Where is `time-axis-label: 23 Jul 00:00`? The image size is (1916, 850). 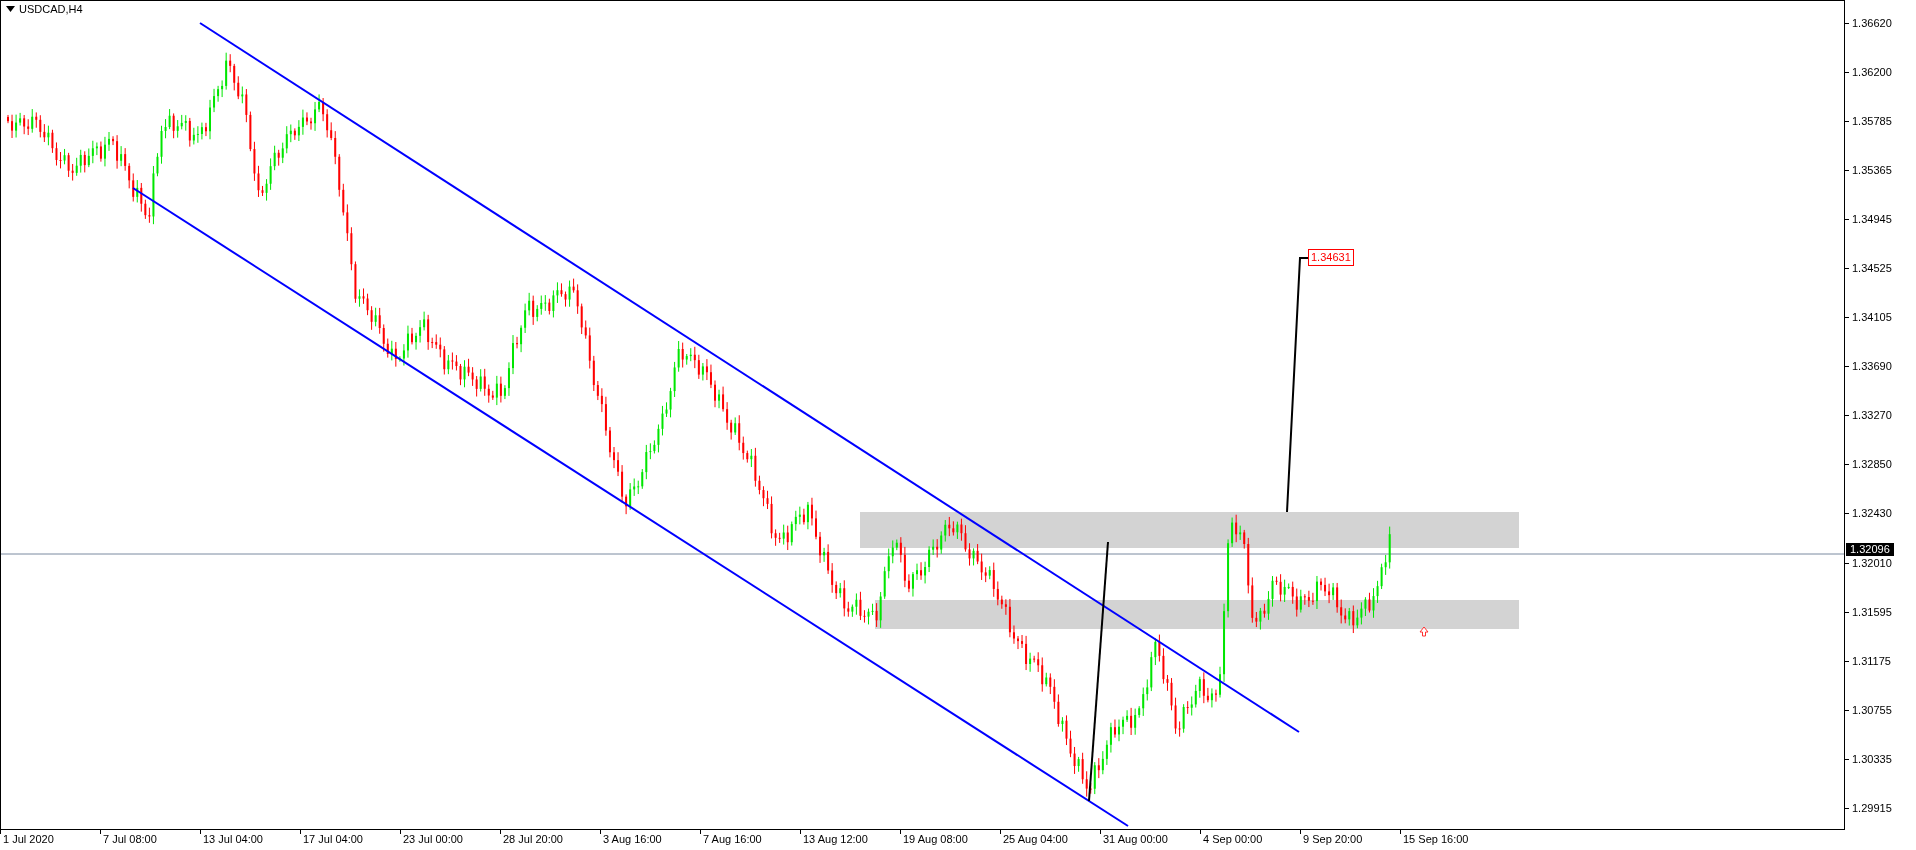 time-axis-label: 23 Jul 00:00 is located at coordinates (450, 840).